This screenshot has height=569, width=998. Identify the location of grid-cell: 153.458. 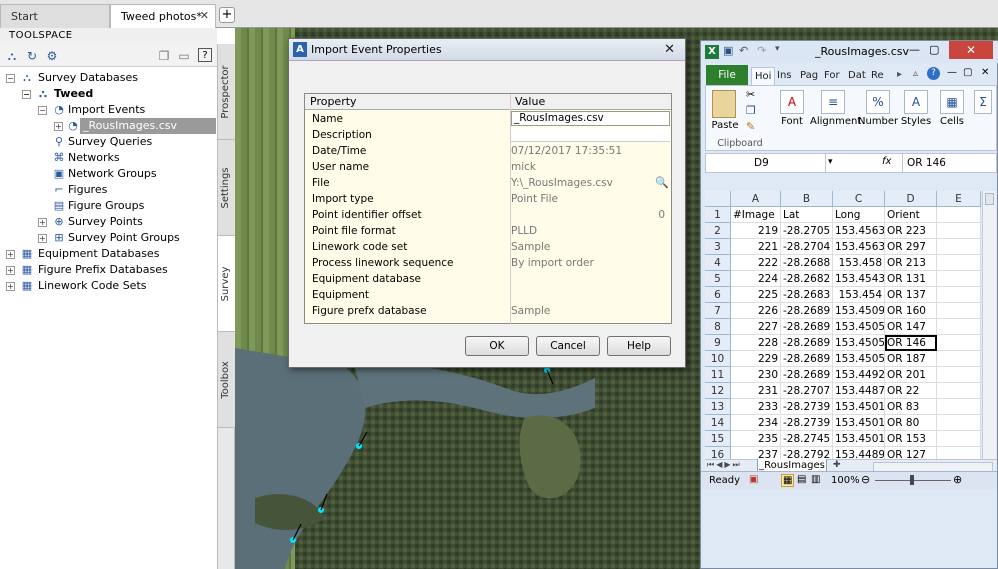
(859, 263).